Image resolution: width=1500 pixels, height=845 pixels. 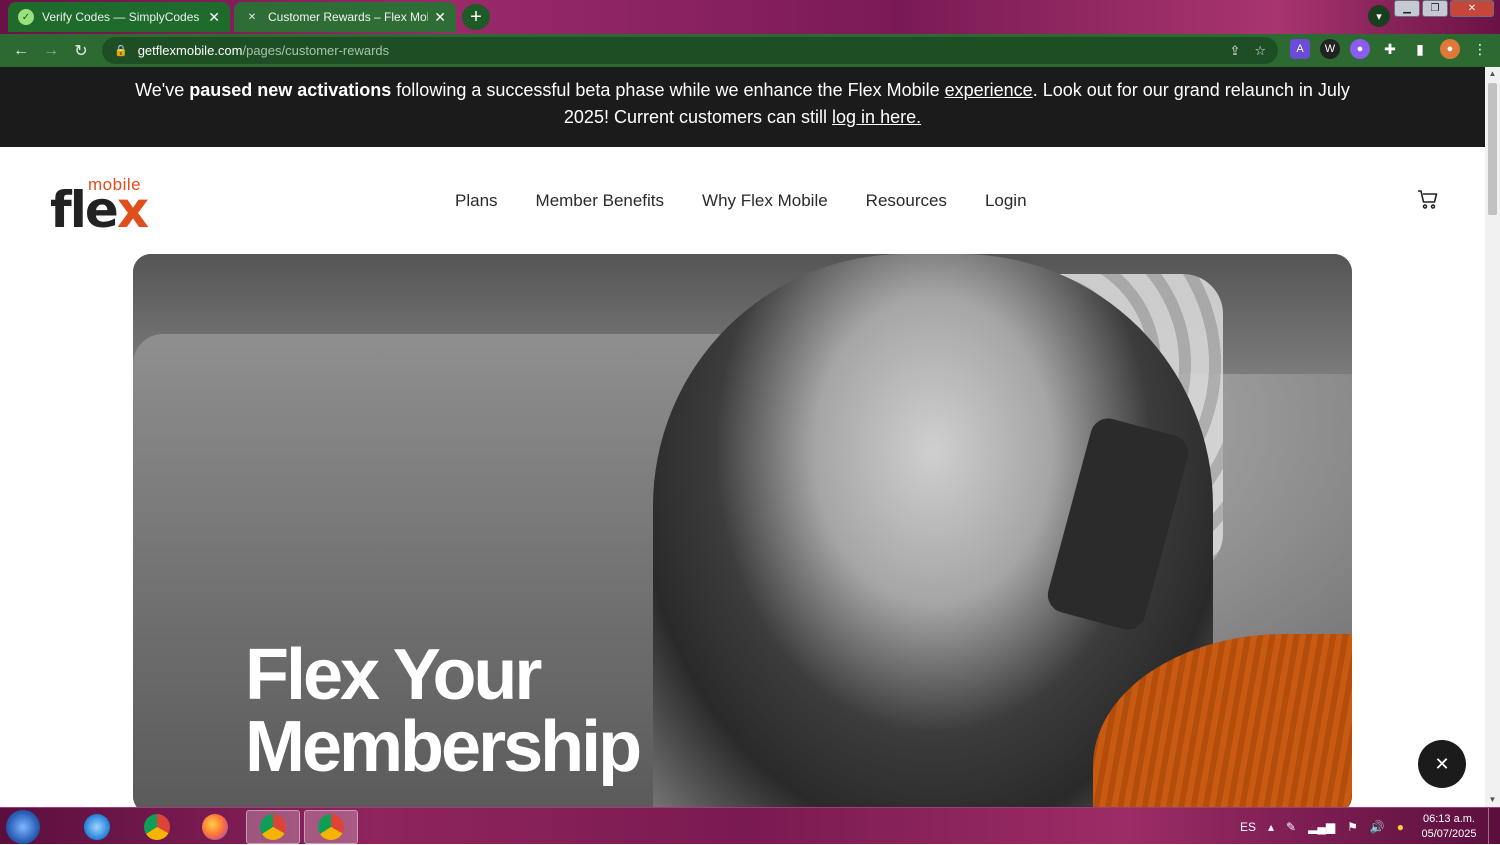 I want to click on tray-expand-icon: ▴, so click(x=1271, y=827).